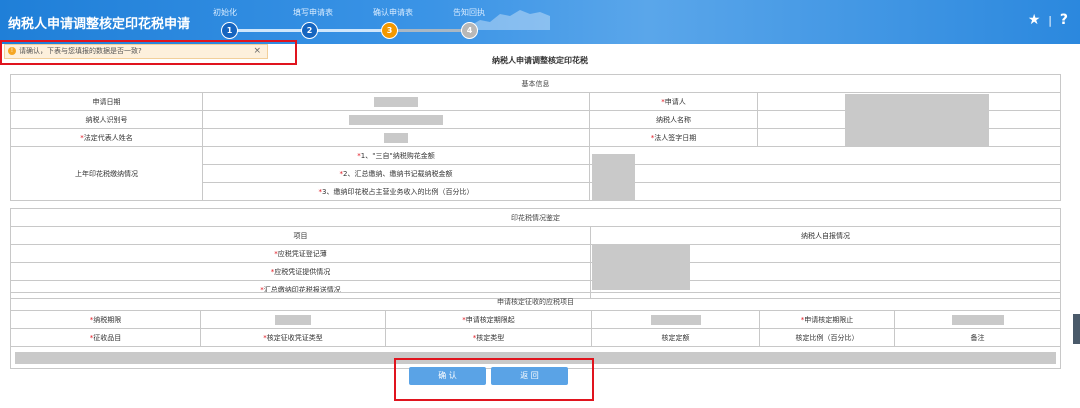  What do you see at coordinates (641, 267) in the screenshot?
I see `redacted-stamp-block` at bounding box center [641, 267].